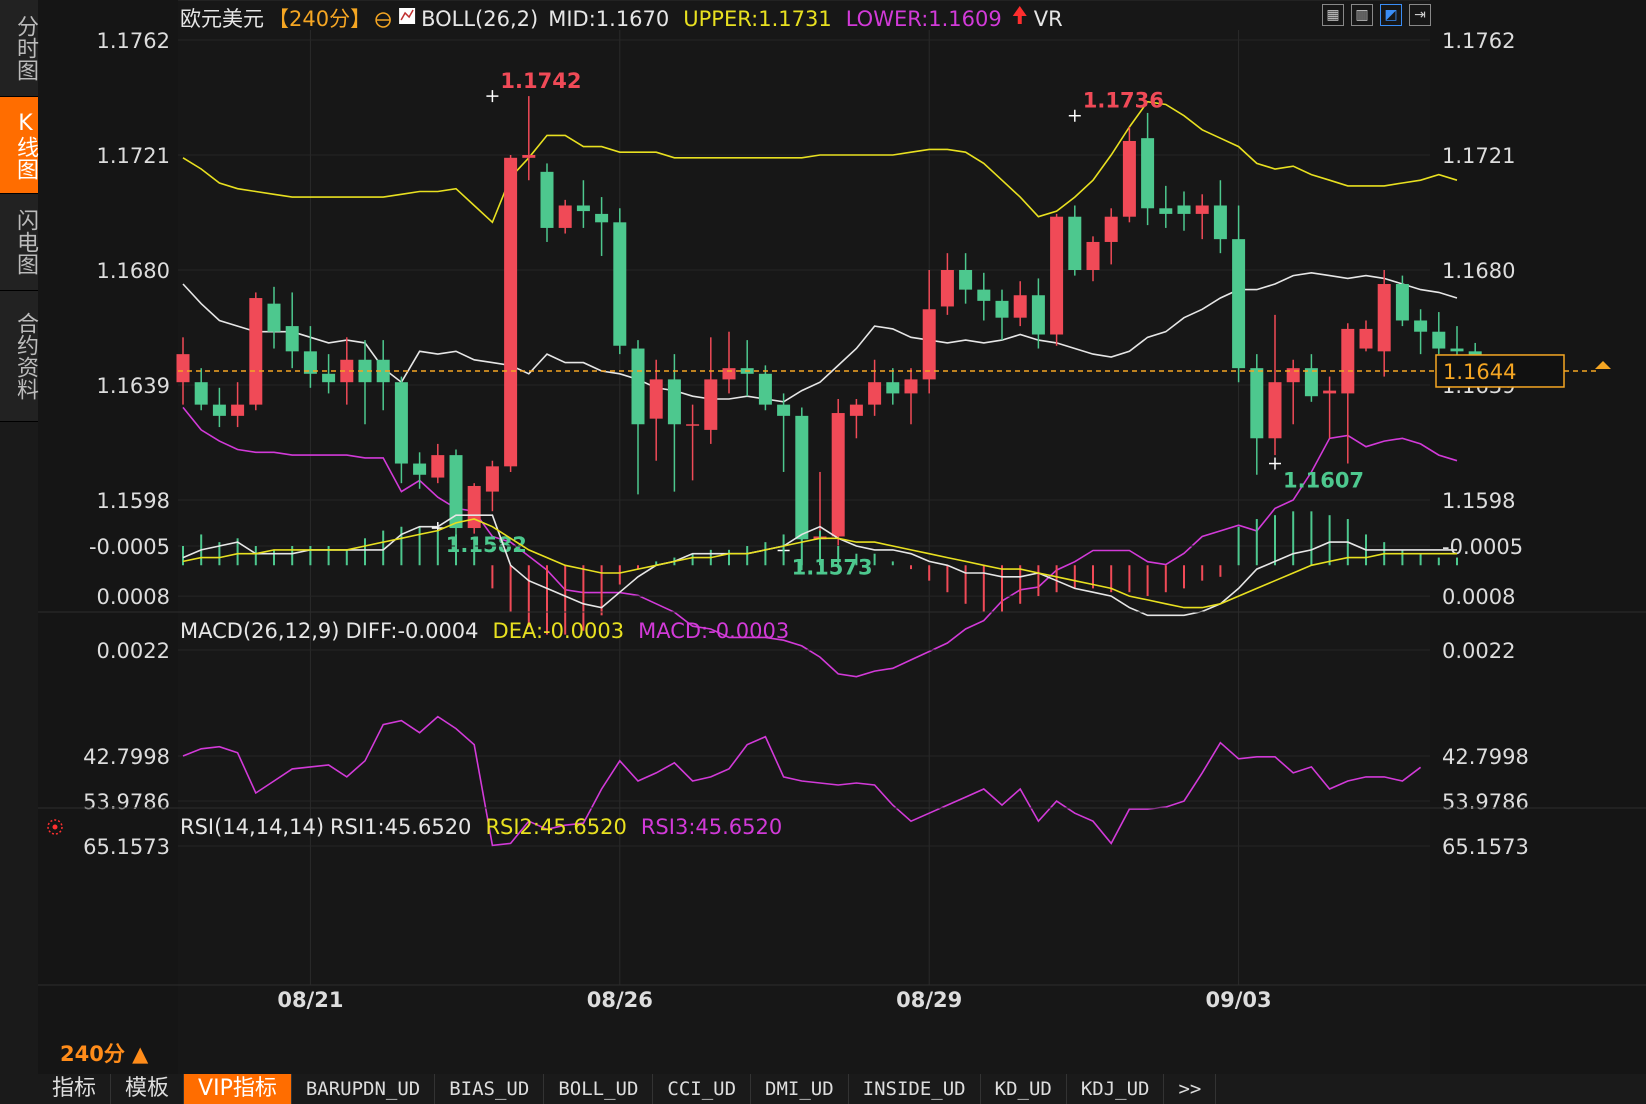 The width and height of the screenshot is (1646, 1104). I want to click on rsi-y-tick-left: 42.7998, so click(126, 757).